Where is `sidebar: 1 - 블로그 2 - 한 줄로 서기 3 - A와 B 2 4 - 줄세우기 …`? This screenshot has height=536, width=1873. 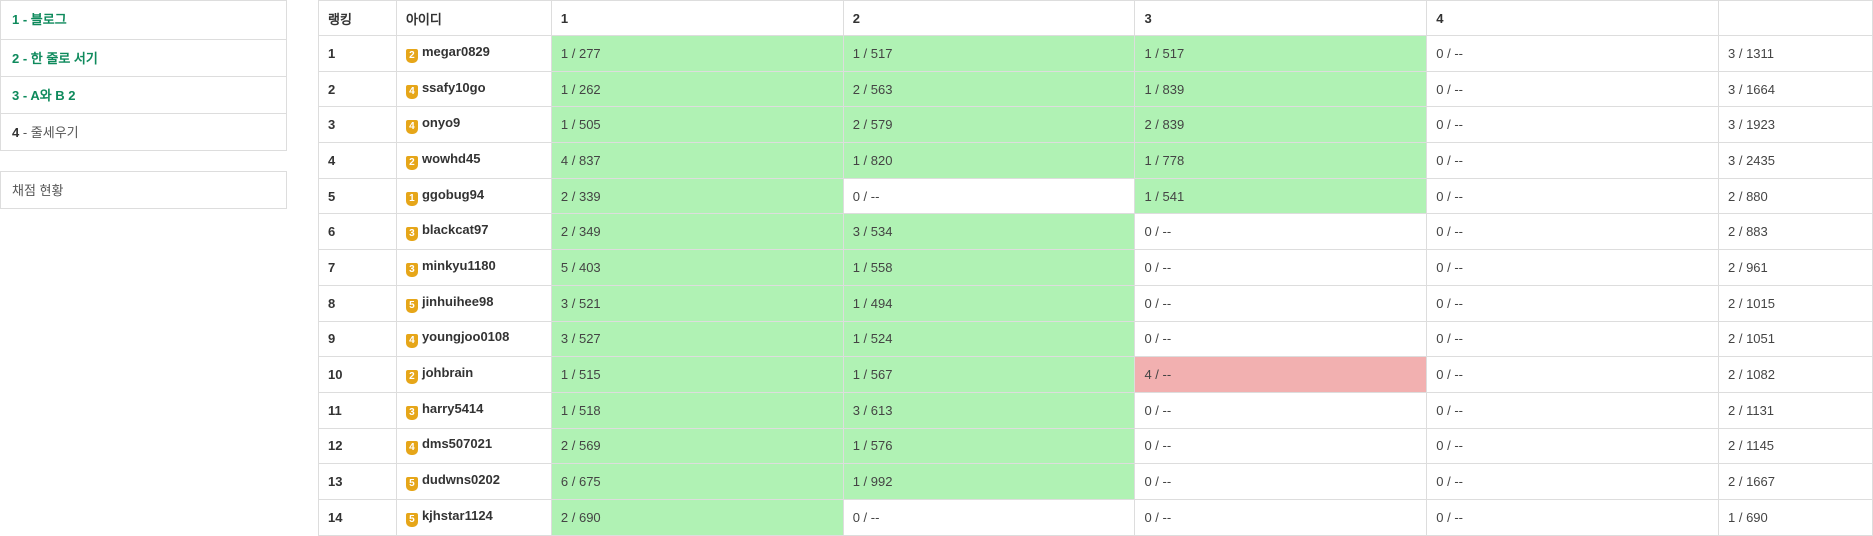 sidebar: 1 - 블로그 2 - 한 줄로 서기 3 - A와 B 2 4 - 줄세우기 … is located at coordinates (143, 104).